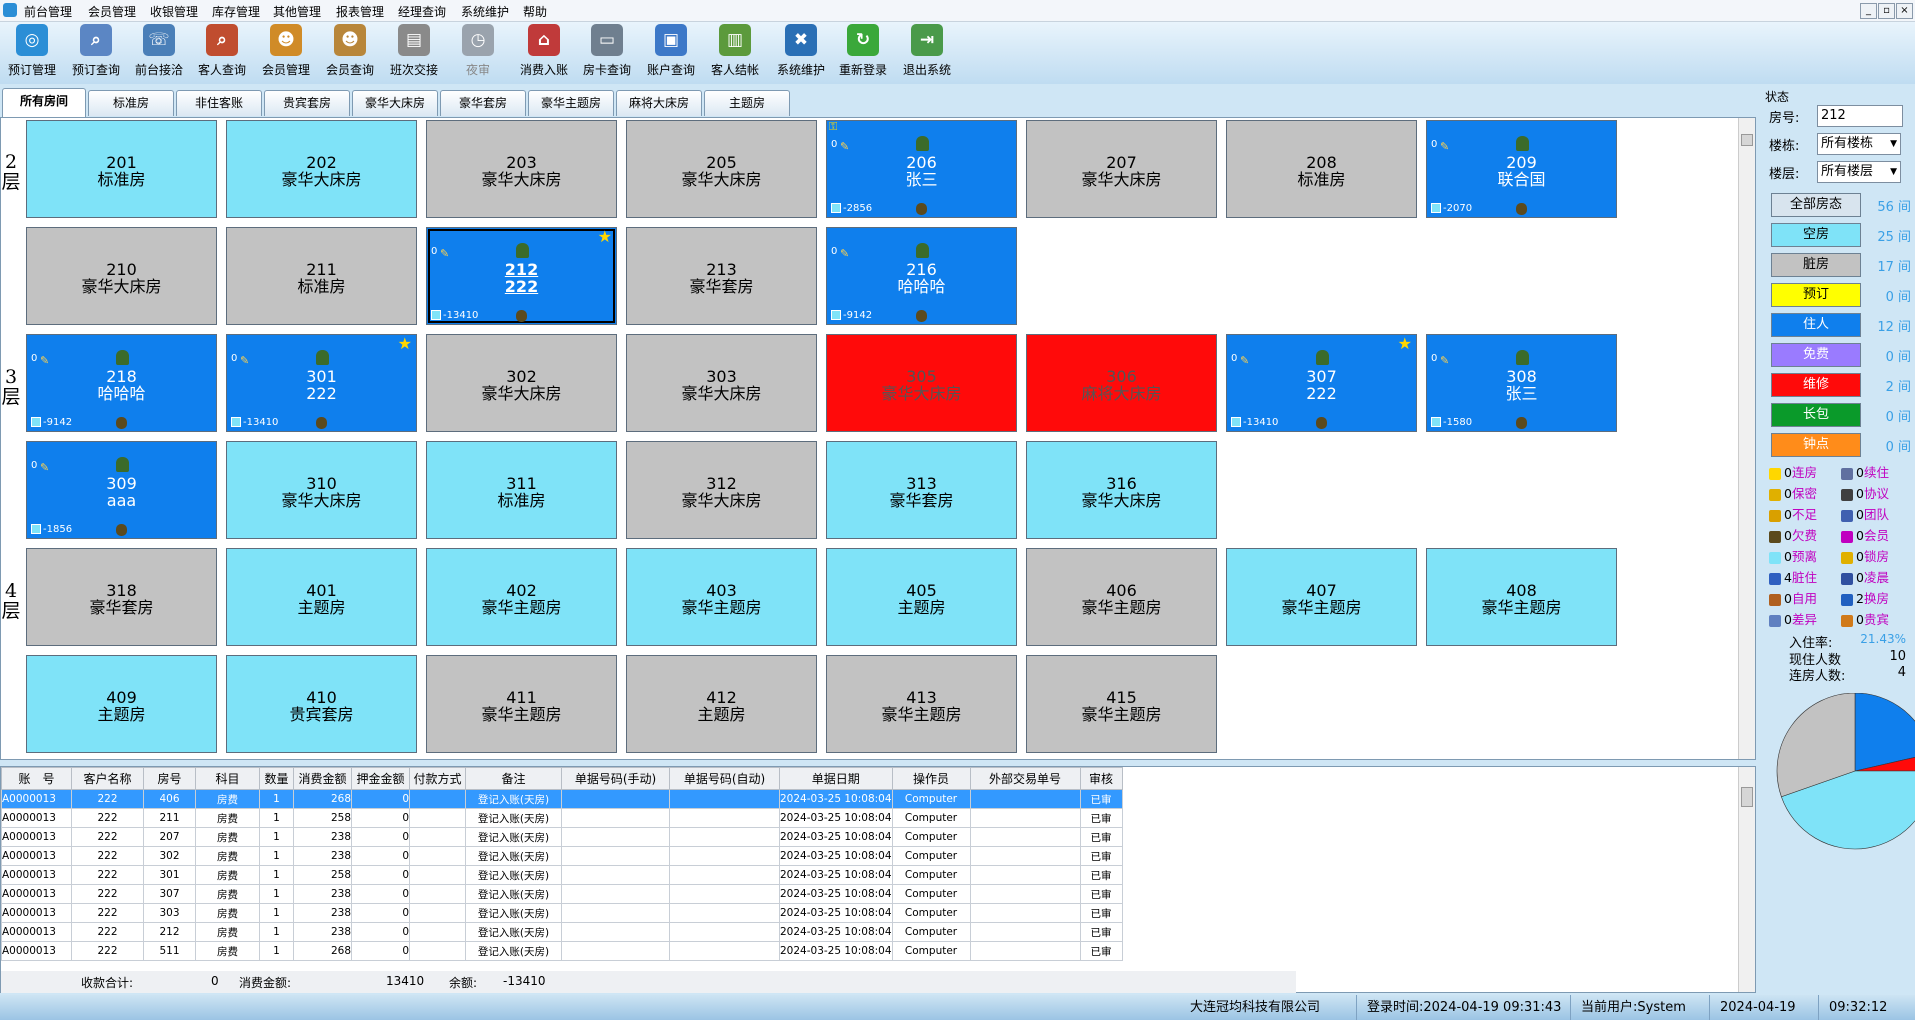 The width and height of the screenshot is (1915, 1020). I want to click on tab-4: 豪华大床房, so click(395, 103).